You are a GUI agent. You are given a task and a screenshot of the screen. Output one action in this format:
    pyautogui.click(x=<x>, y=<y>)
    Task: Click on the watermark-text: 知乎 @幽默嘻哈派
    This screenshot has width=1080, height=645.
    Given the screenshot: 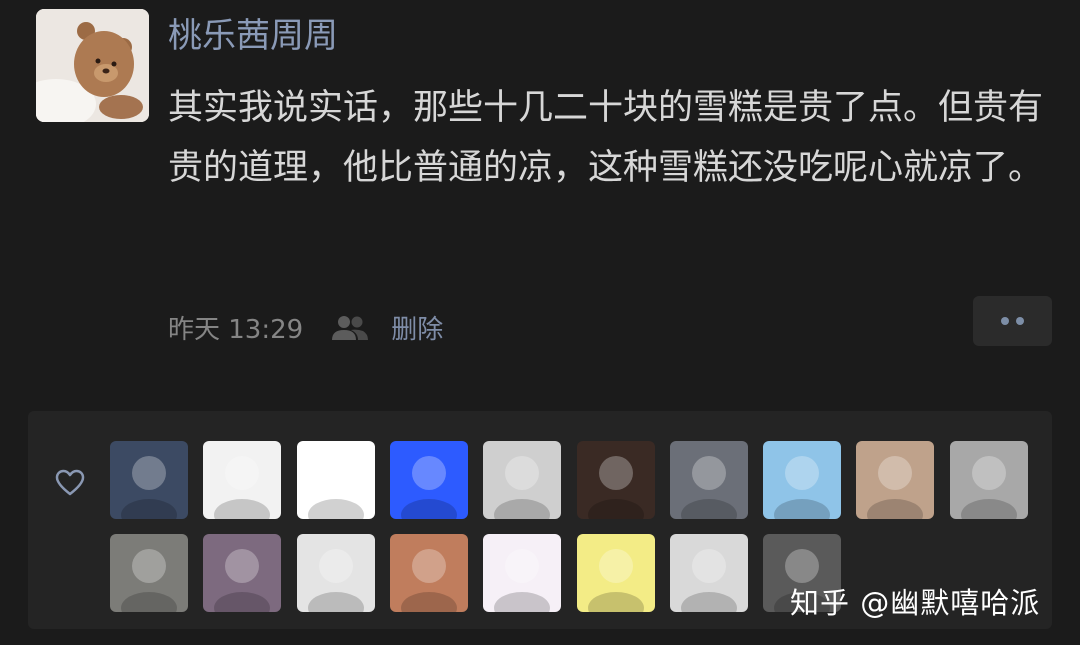 What is the action you would take?
    pyautogui.click(x=915, y=603)
    